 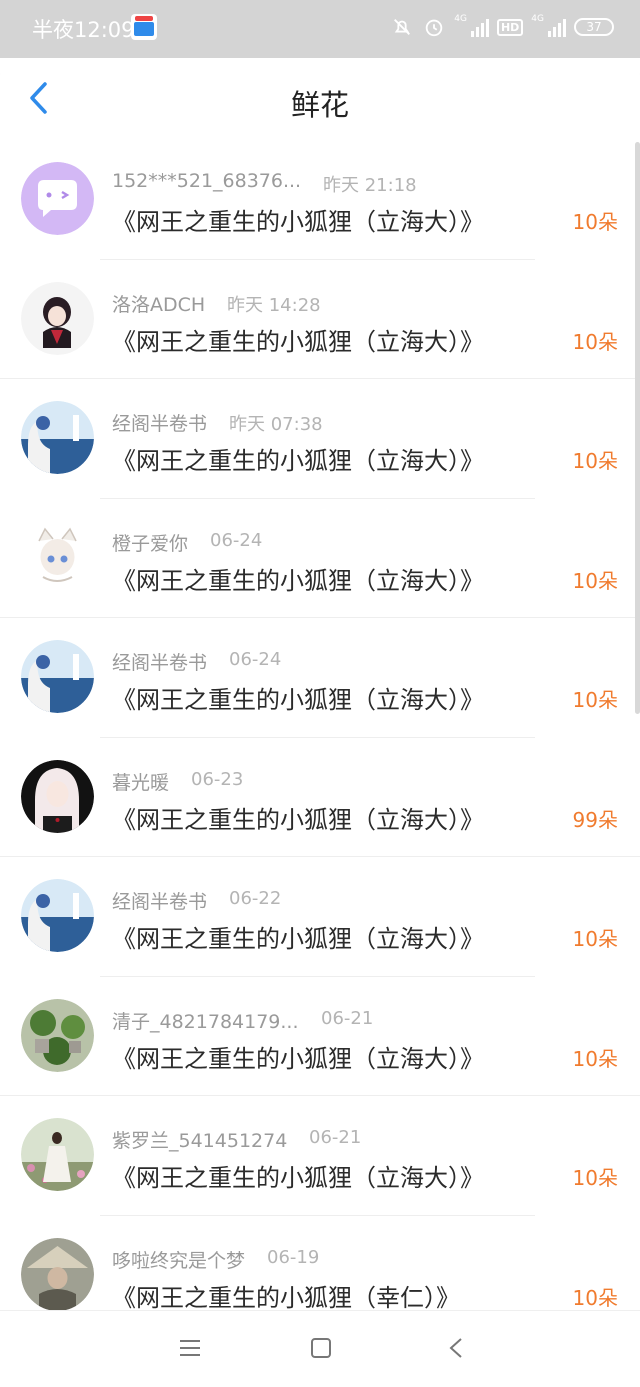 What do you see at coordinates (199, 1139) in the screenshot?
I see `user-name: 紫罗兰_541451274` at bounding box center [199, 1139].